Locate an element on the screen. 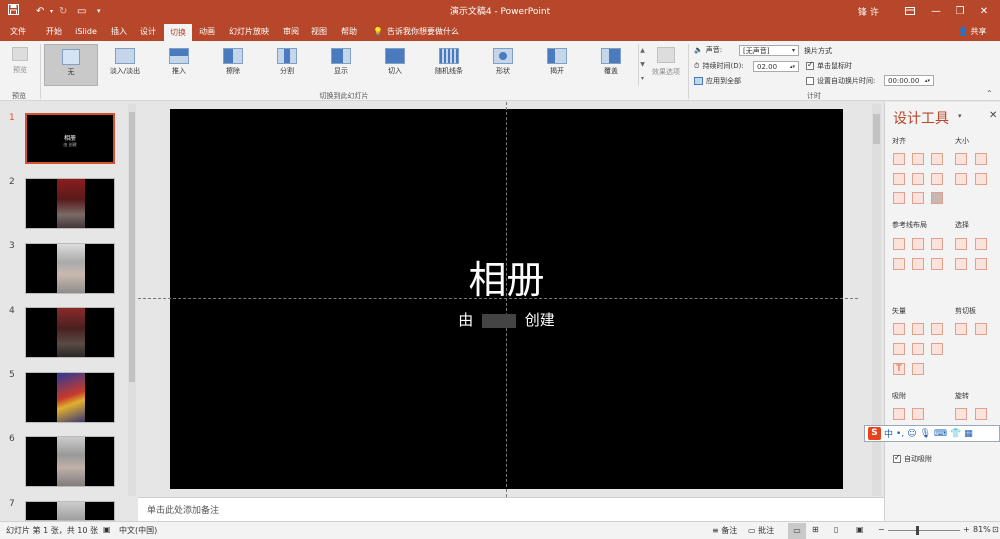  zoom-out-icon: − is located at coordinates (881, 529).